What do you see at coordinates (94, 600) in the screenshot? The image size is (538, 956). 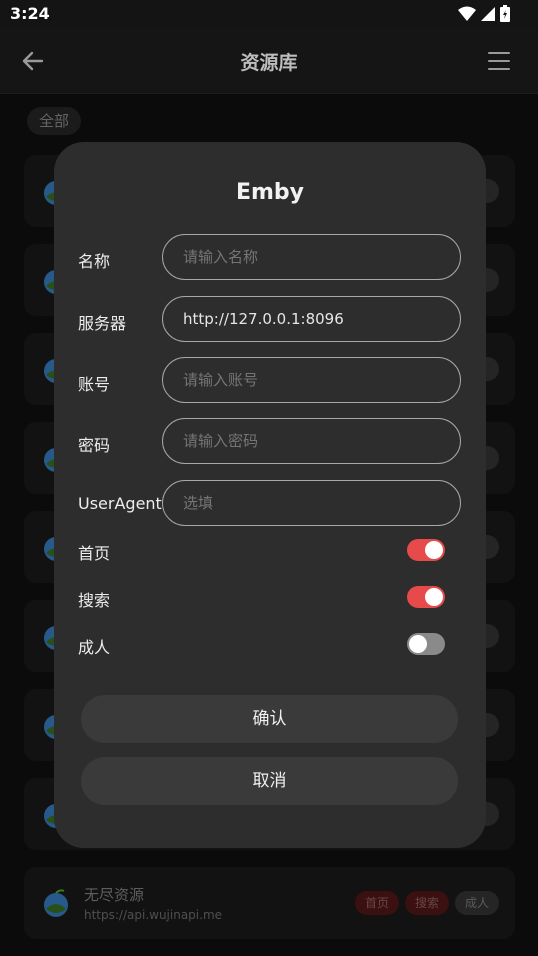 I see `switch-search-label: 搜索` at bounding box center [94, 600].